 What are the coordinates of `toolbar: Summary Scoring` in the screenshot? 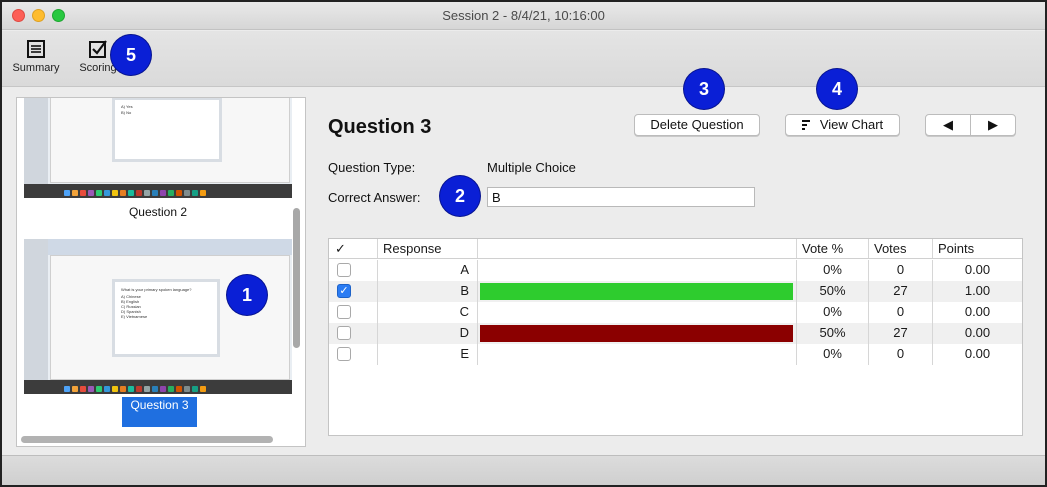 It's located at (523, 59).